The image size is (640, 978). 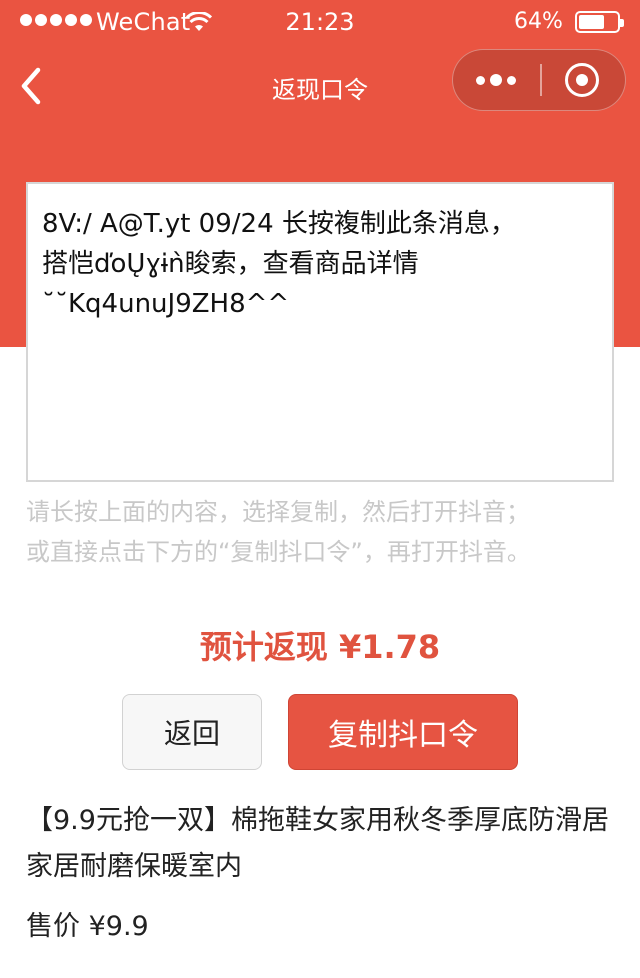 I want to click on battery-percent: 64%, so click(x=538, y=21).